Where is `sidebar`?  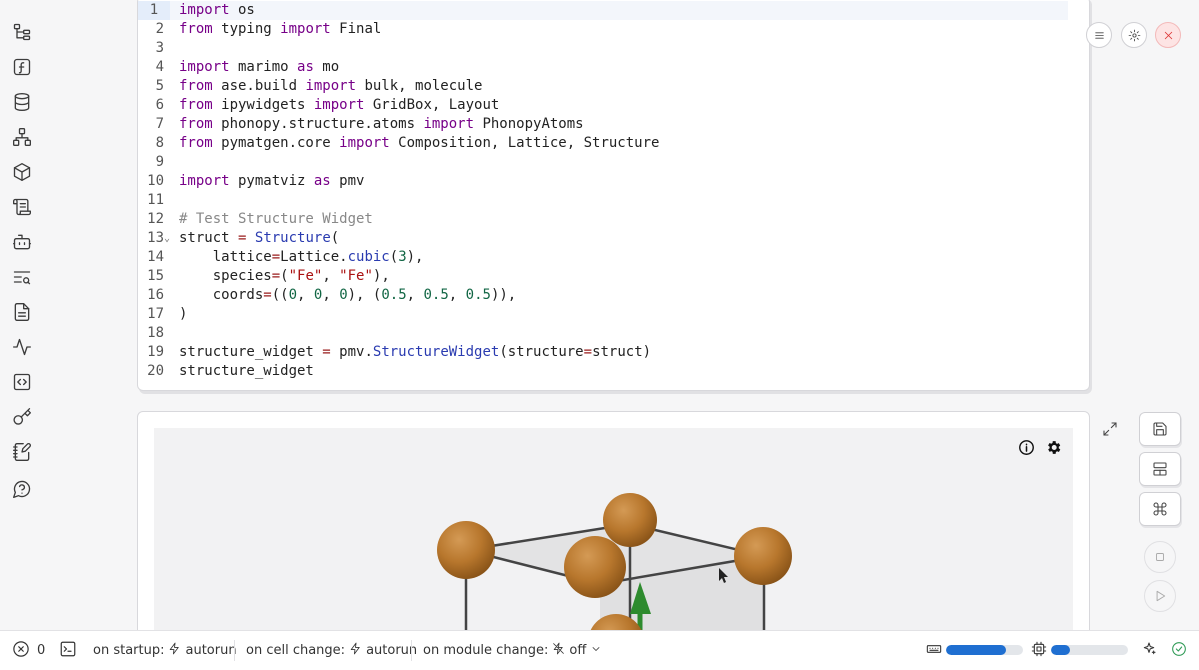 sidebar is located at coordinates (22, 315).